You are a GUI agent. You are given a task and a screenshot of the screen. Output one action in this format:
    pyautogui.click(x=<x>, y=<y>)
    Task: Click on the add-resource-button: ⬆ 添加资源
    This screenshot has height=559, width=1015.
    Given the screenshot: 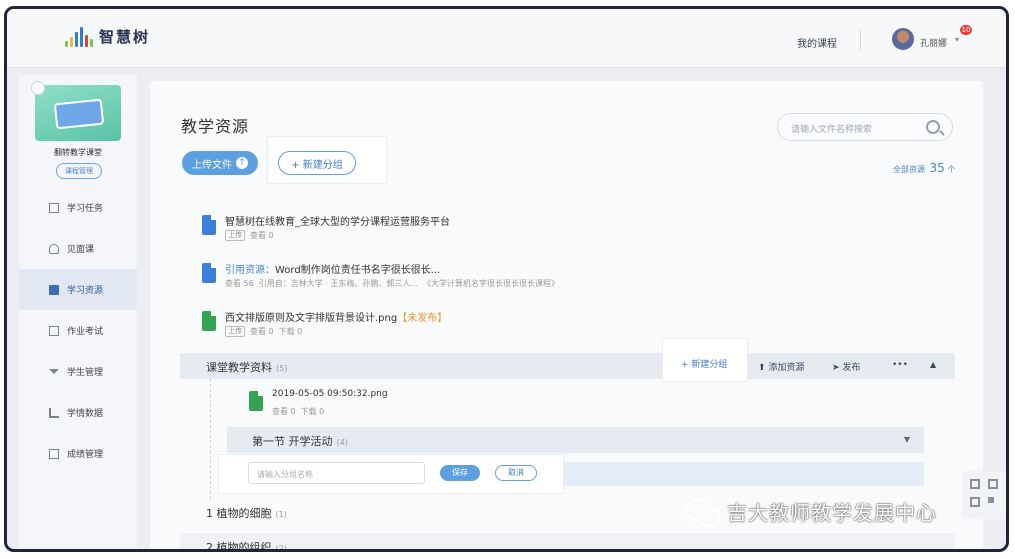 What is the action you would take?
    pyautogui.click(x=781, y=366)
    